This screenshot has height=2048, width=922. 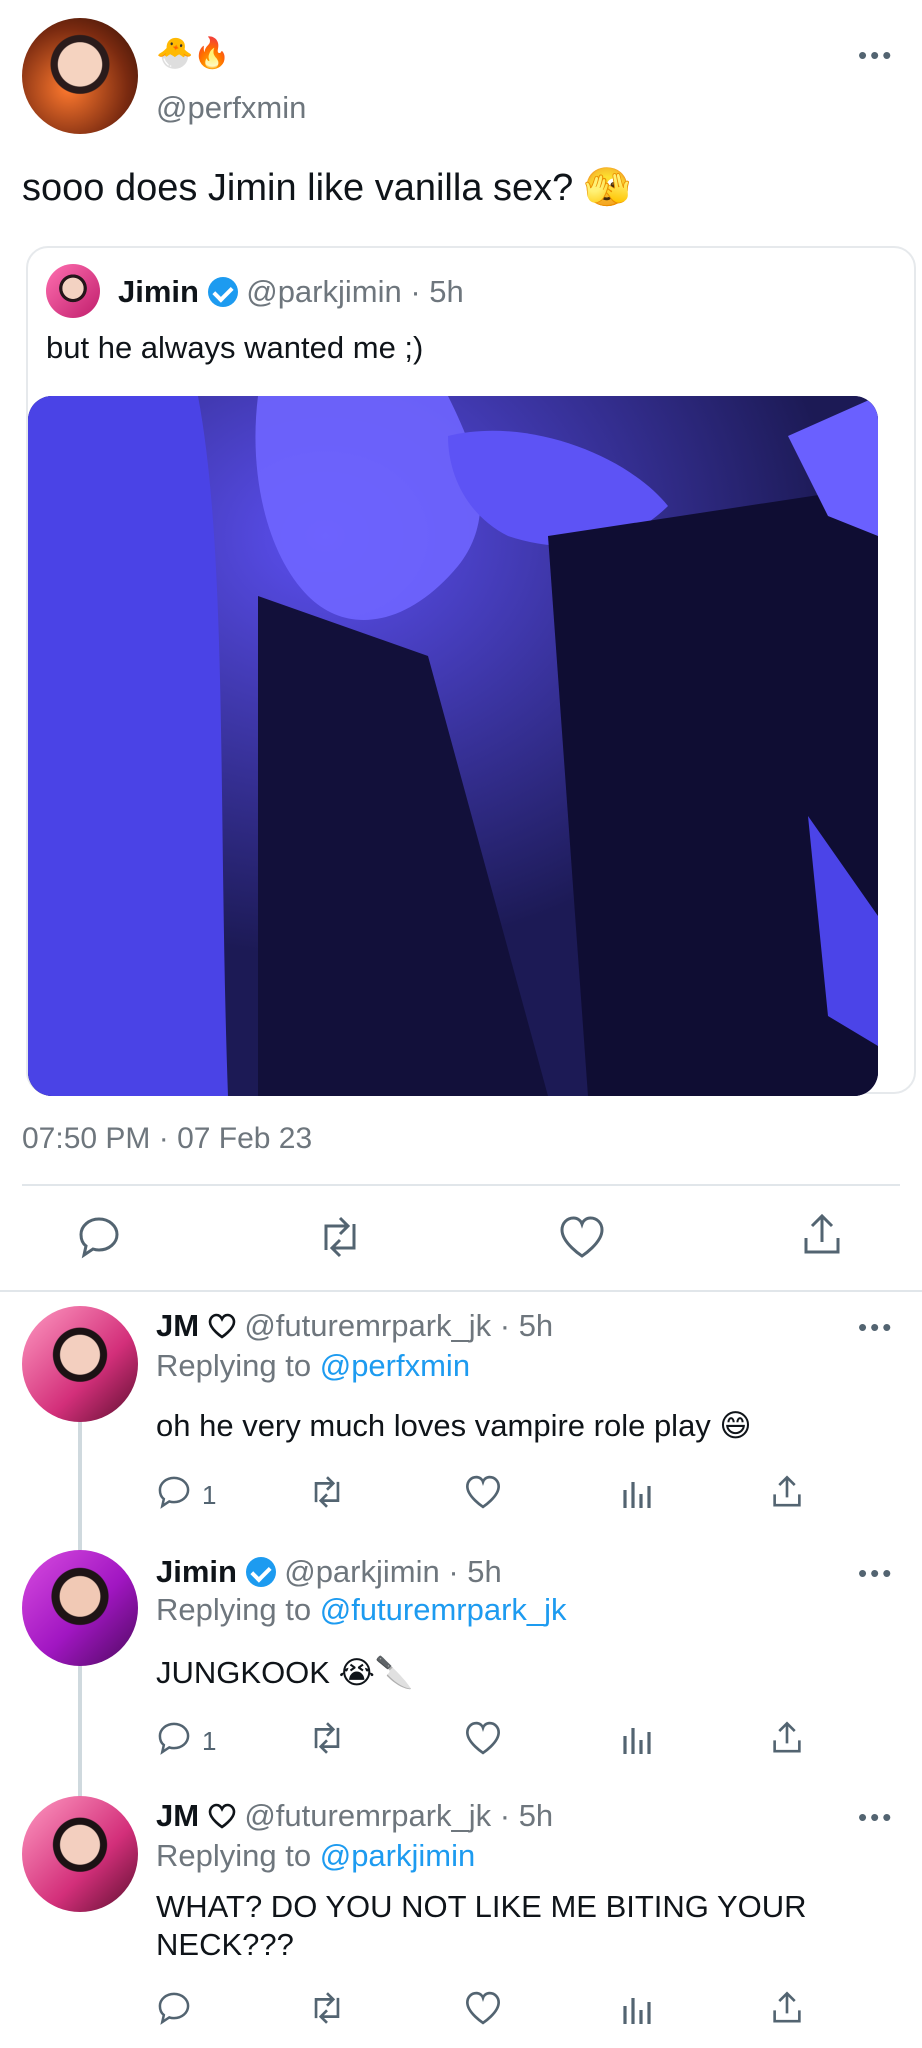 What do you see at coordinates (395, 1365) in the screenshot?
I see `replying-to-link: @perfxmin` at bounding box center [395, 1365].